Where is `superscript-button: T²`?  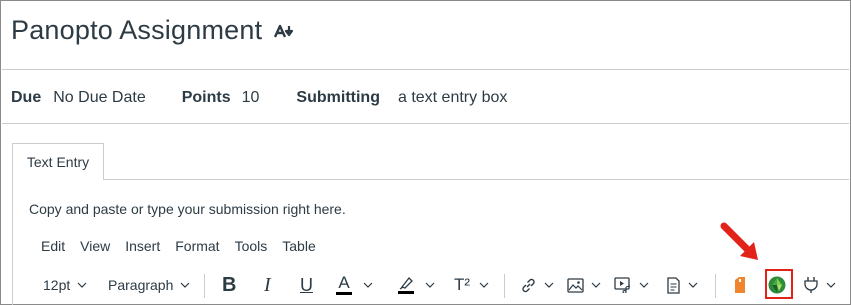
superscript-button: T² is located at coordinates (471, 285).